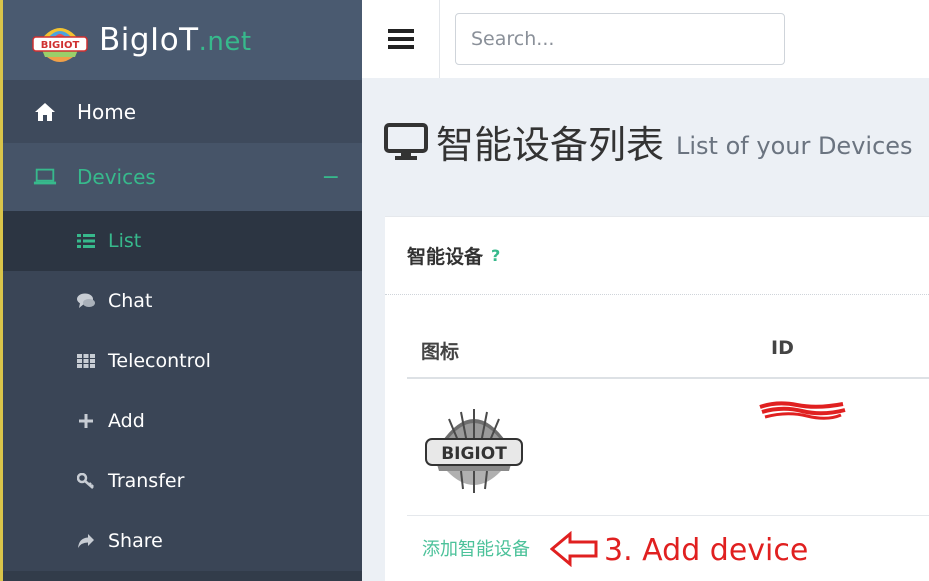 Image resolution: width=929 pixels, height=581 pixels. I want to click on sidebar-item-add-label: Add, so click(126, 421).